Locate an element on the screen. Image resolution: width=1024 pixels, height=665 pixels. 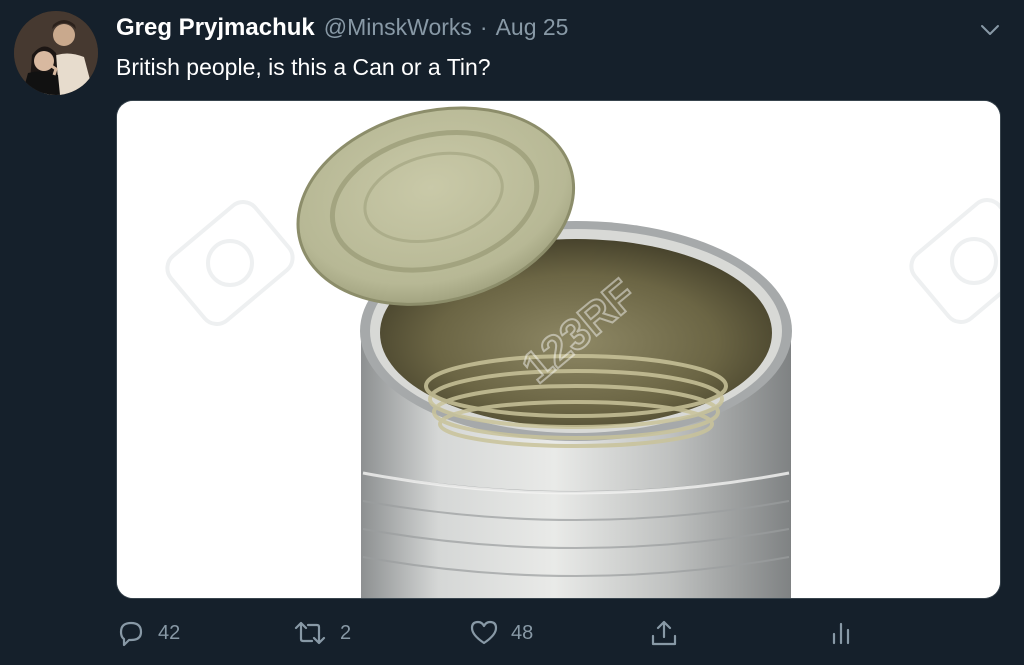
share-icon is located at coordinates (664, 633).